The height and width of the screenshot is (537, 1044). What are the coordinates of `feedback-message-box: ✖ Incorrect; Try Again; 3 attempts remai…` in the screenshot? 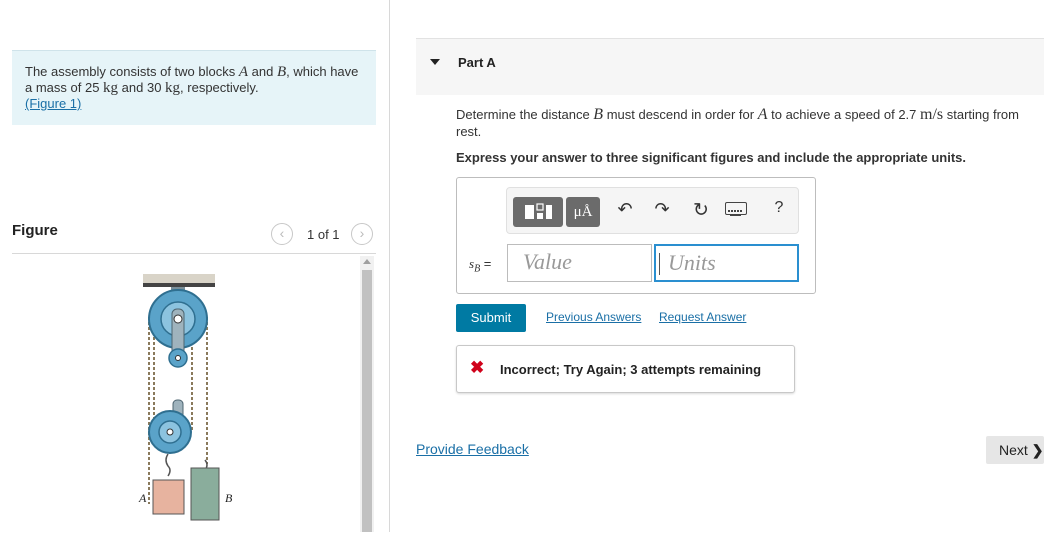 It's located at (625, 369).